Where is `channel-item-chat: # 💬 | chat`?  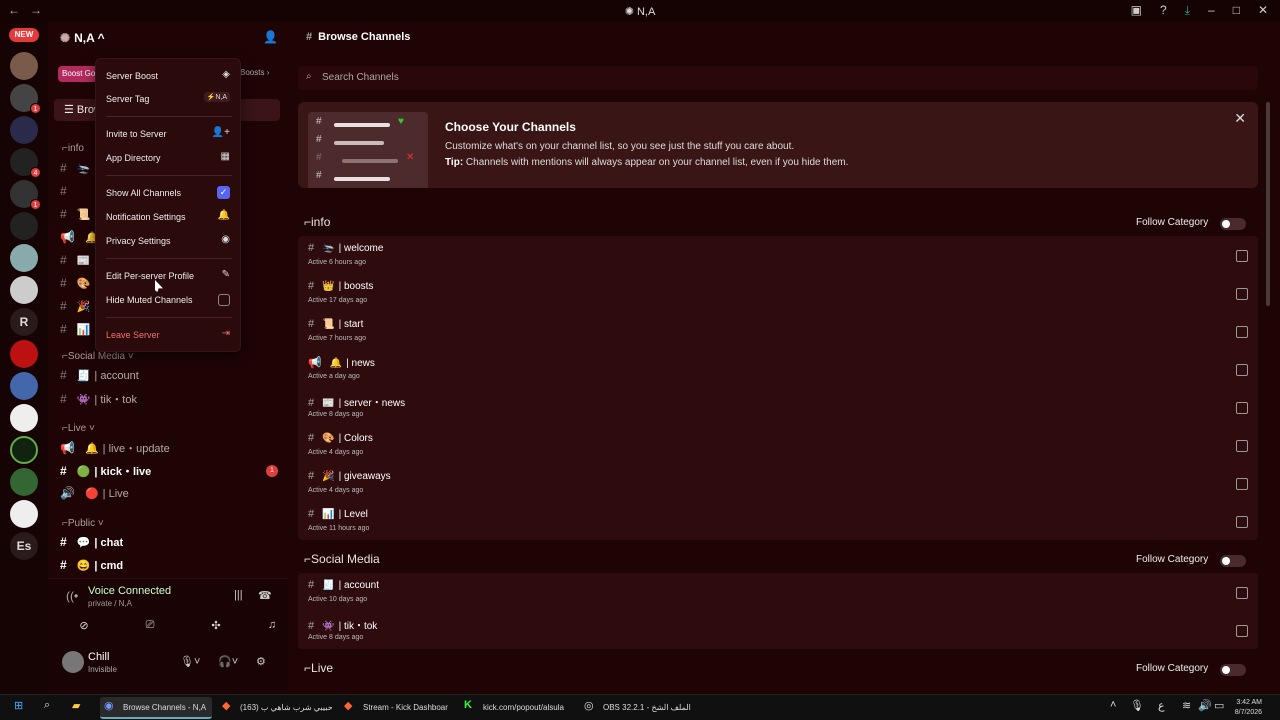 channel-item-chat: # 💬 | chat is located at coordinates (91, 542).